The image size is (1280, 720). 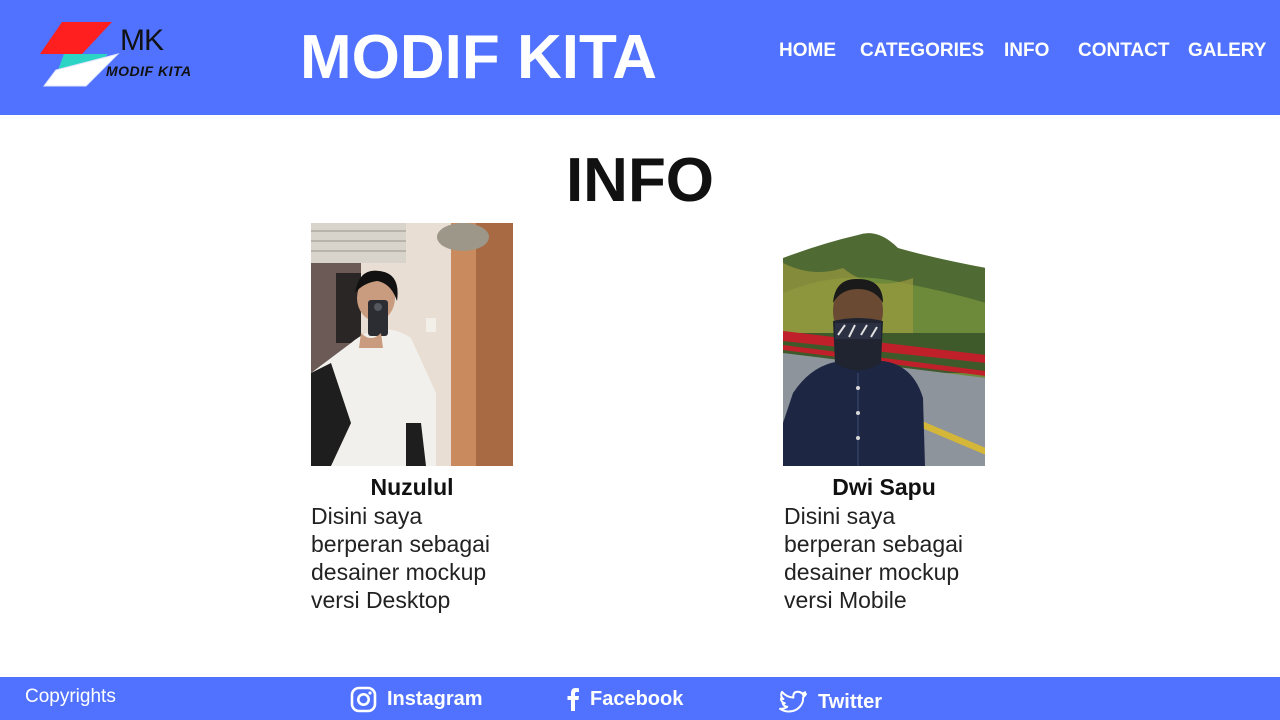 I want to click on person-photo-dwi-sapu, so click(x=884, y=344).